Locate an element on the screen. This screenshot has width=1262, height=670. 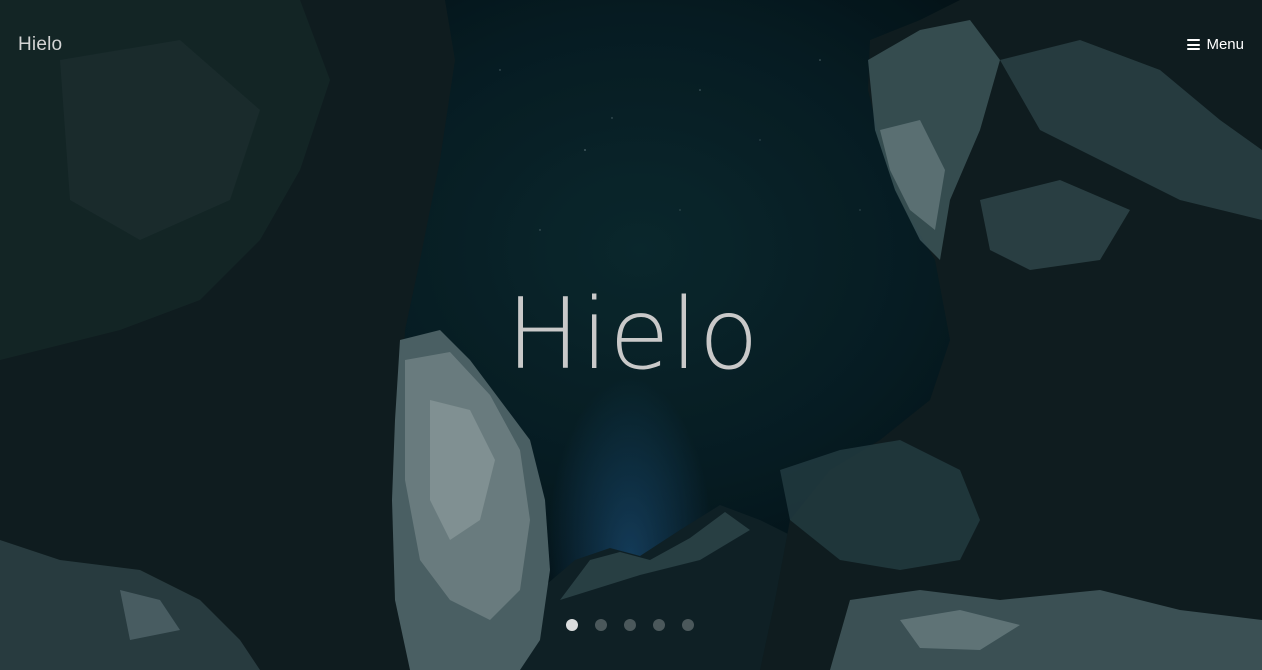
menu-label: Menu is located at coordinates (1225, 44).